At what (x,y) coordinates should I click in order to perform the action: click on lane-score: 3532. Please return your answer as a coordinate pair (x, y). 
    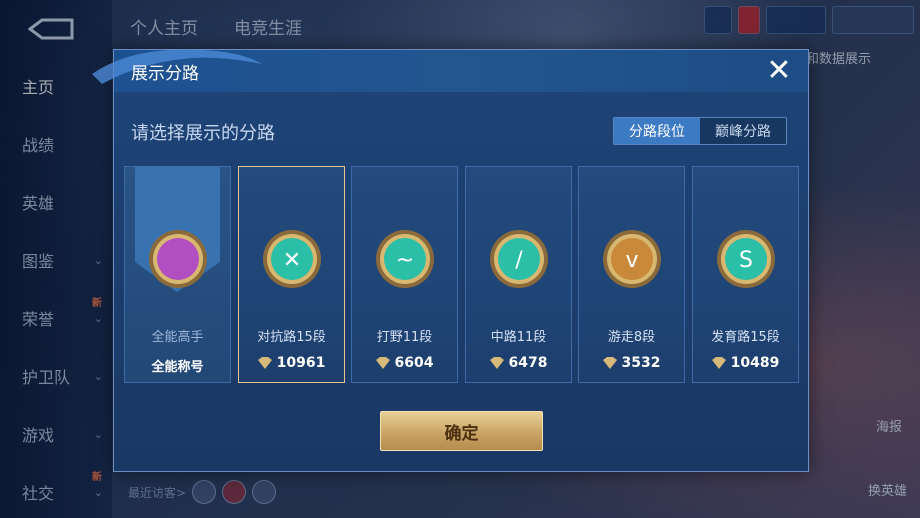
    Looking at the image, I should click on (631, 363).